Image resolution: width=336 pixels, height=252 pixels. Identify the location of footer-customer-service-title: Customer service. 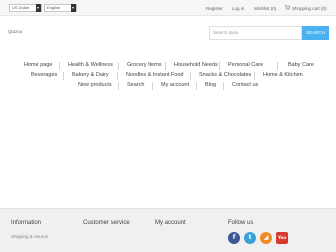
(106, 223).